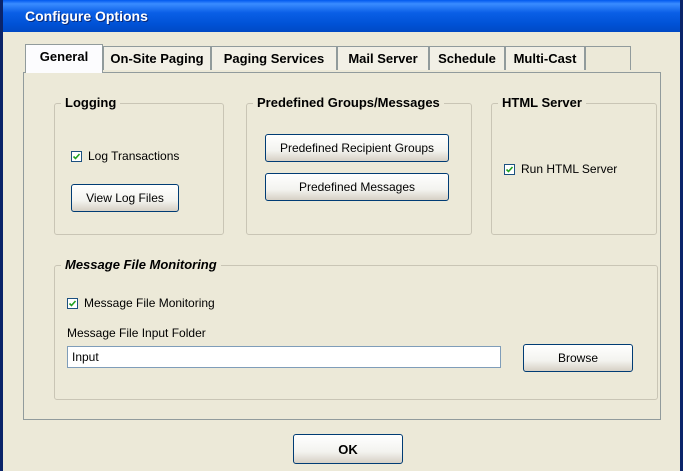  I want to click on logging-group: Logging Log Transactions View Log Files, so click(139, 165).